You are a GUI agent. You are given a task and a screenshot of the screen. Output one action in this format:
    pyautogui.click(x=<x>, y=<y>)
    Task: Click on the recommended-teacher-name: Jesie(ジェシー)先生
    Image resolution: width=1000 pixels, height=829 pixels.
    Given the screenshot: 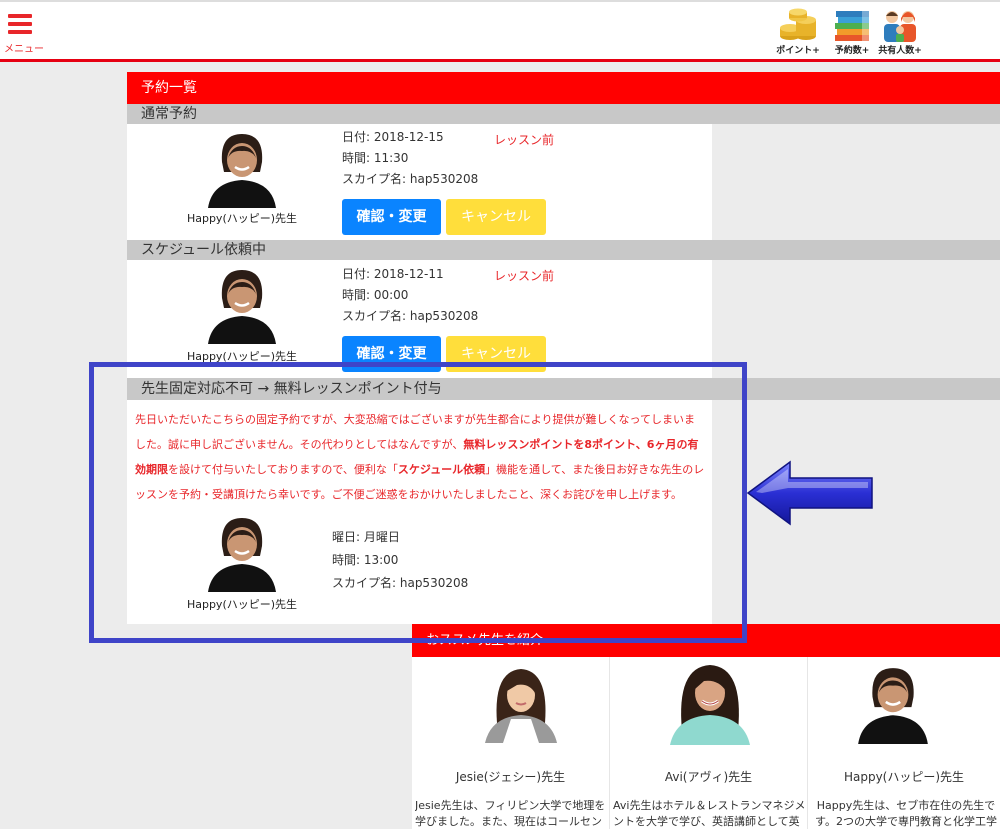 What is the action you would take?
    pyautogui.click(x=510, y=777)
    